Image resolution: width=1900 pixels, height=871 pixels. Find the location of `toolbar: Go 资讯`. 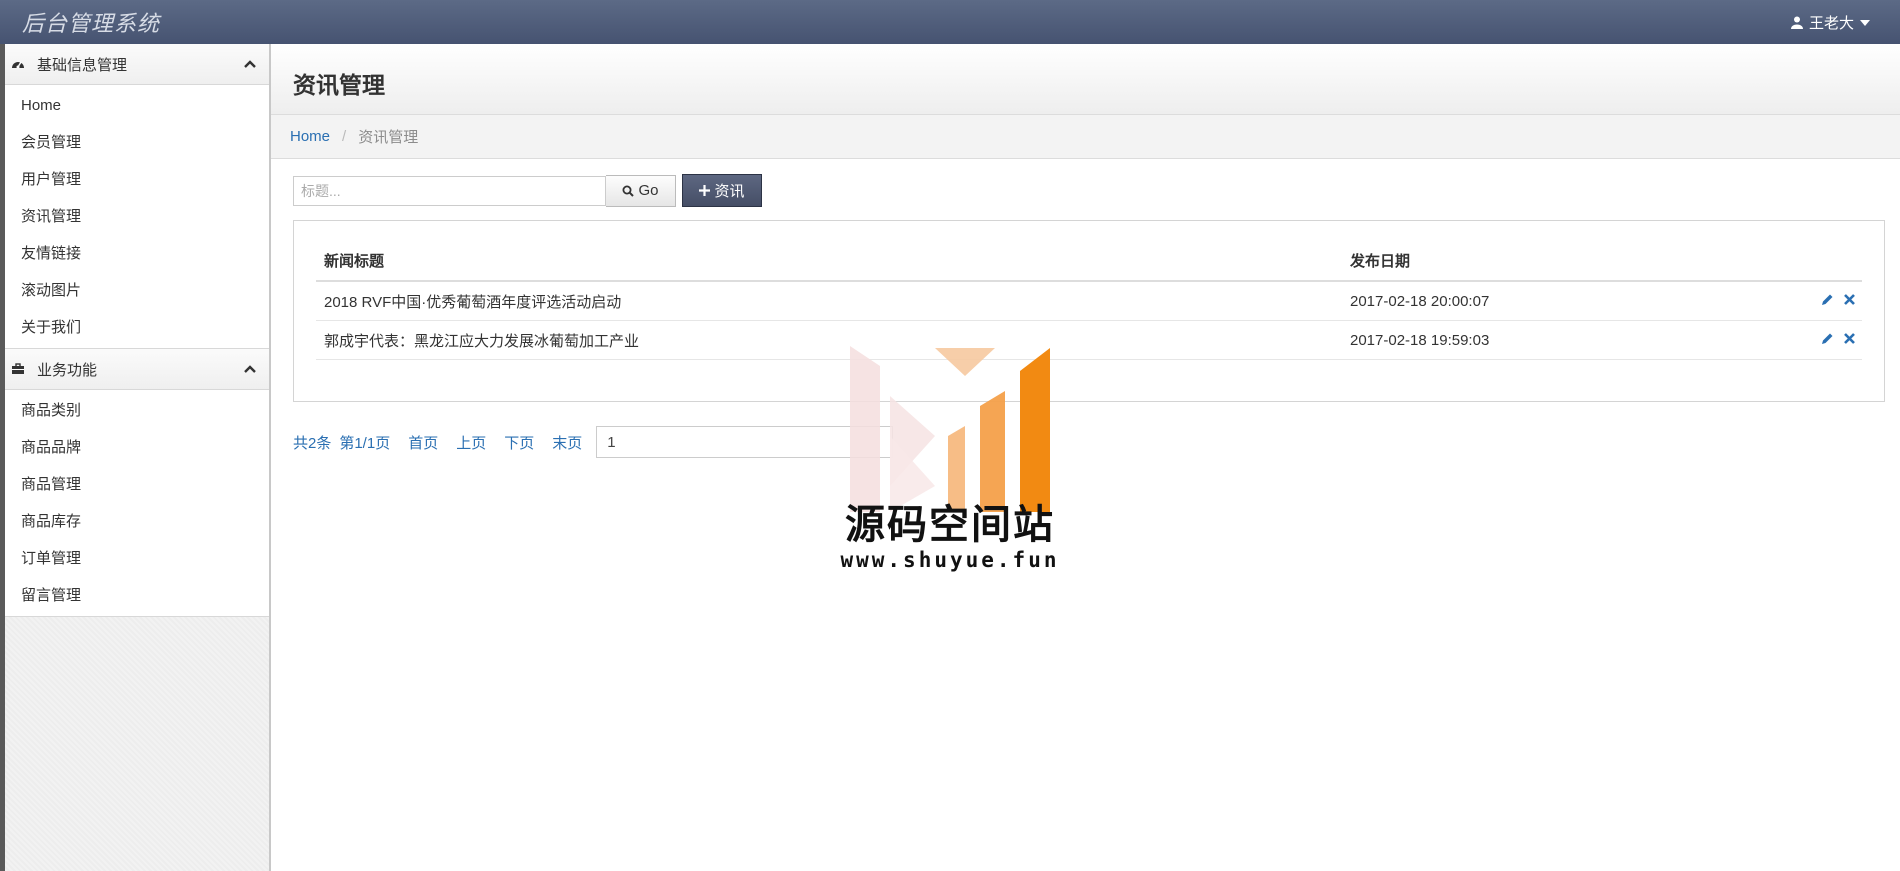

toolbar: Go 资讯 is located at coordinates (527, 190).